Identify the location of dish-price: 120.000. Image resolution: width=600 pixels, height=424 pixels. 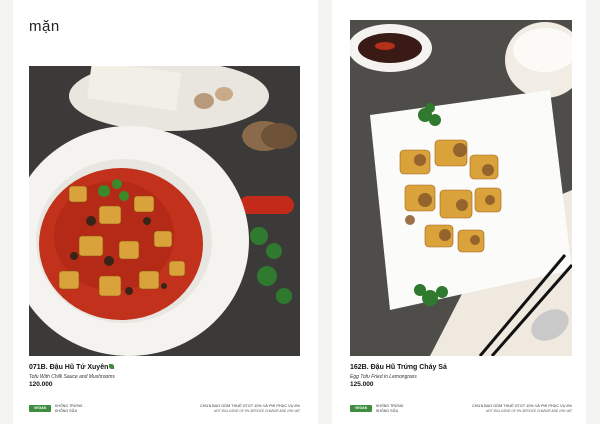
(41, 384).